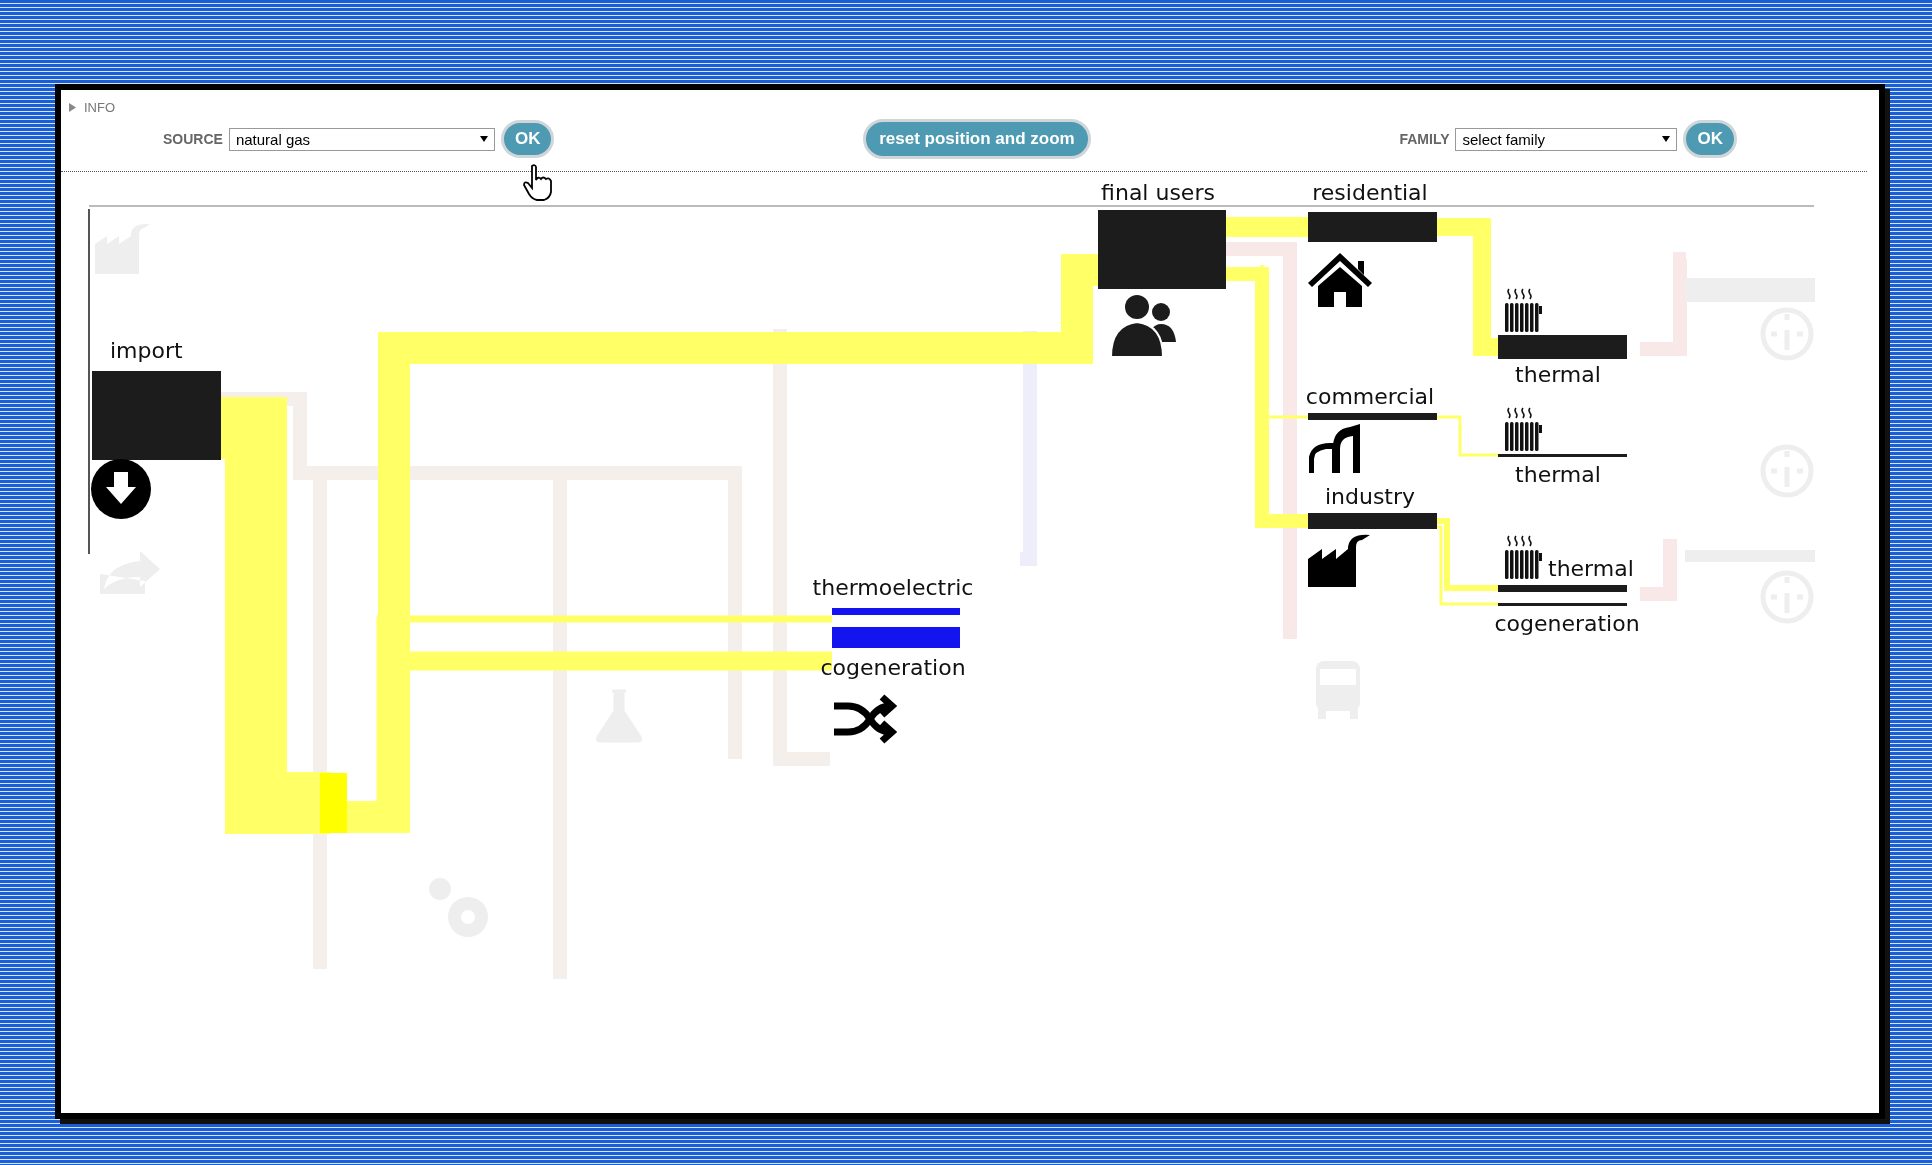 The height and width of the screenshot is (1165, 1932). What do you see at coordinates (1424, 139) in the screenshot?
I see `family-label: FAMILY` at bounding box center [1424, 139].